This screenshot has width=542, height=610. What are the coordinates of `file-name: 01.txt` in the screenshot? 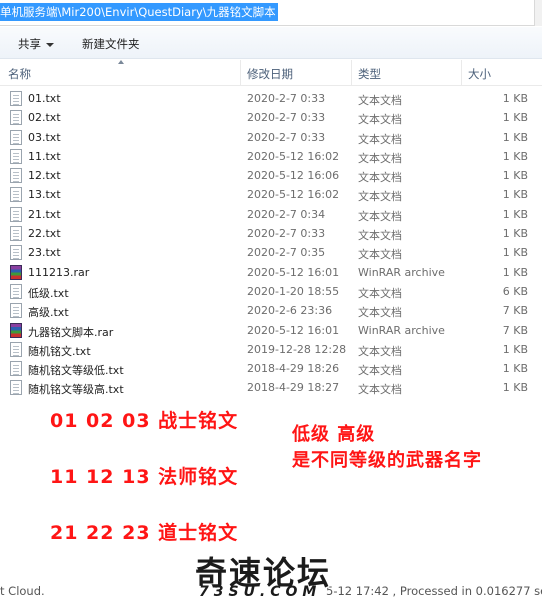 It's located at (44, 98).